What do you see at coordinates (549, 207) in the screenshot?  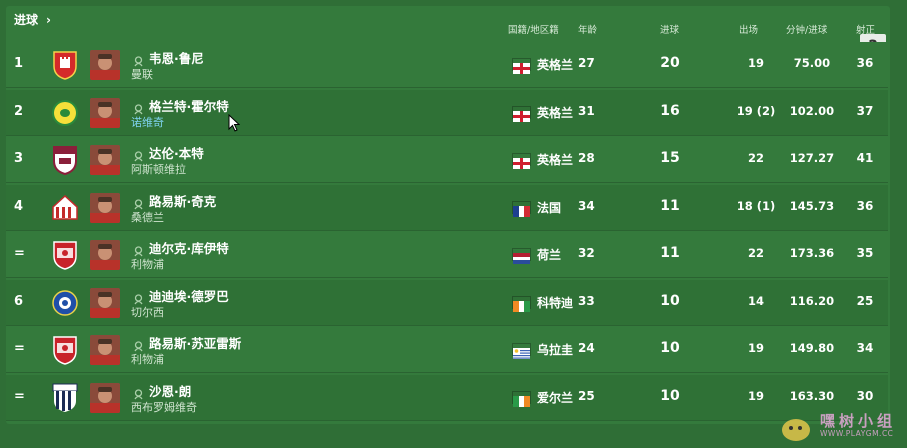 I see `nation-name: 法国` at bounding box center [549, 207].